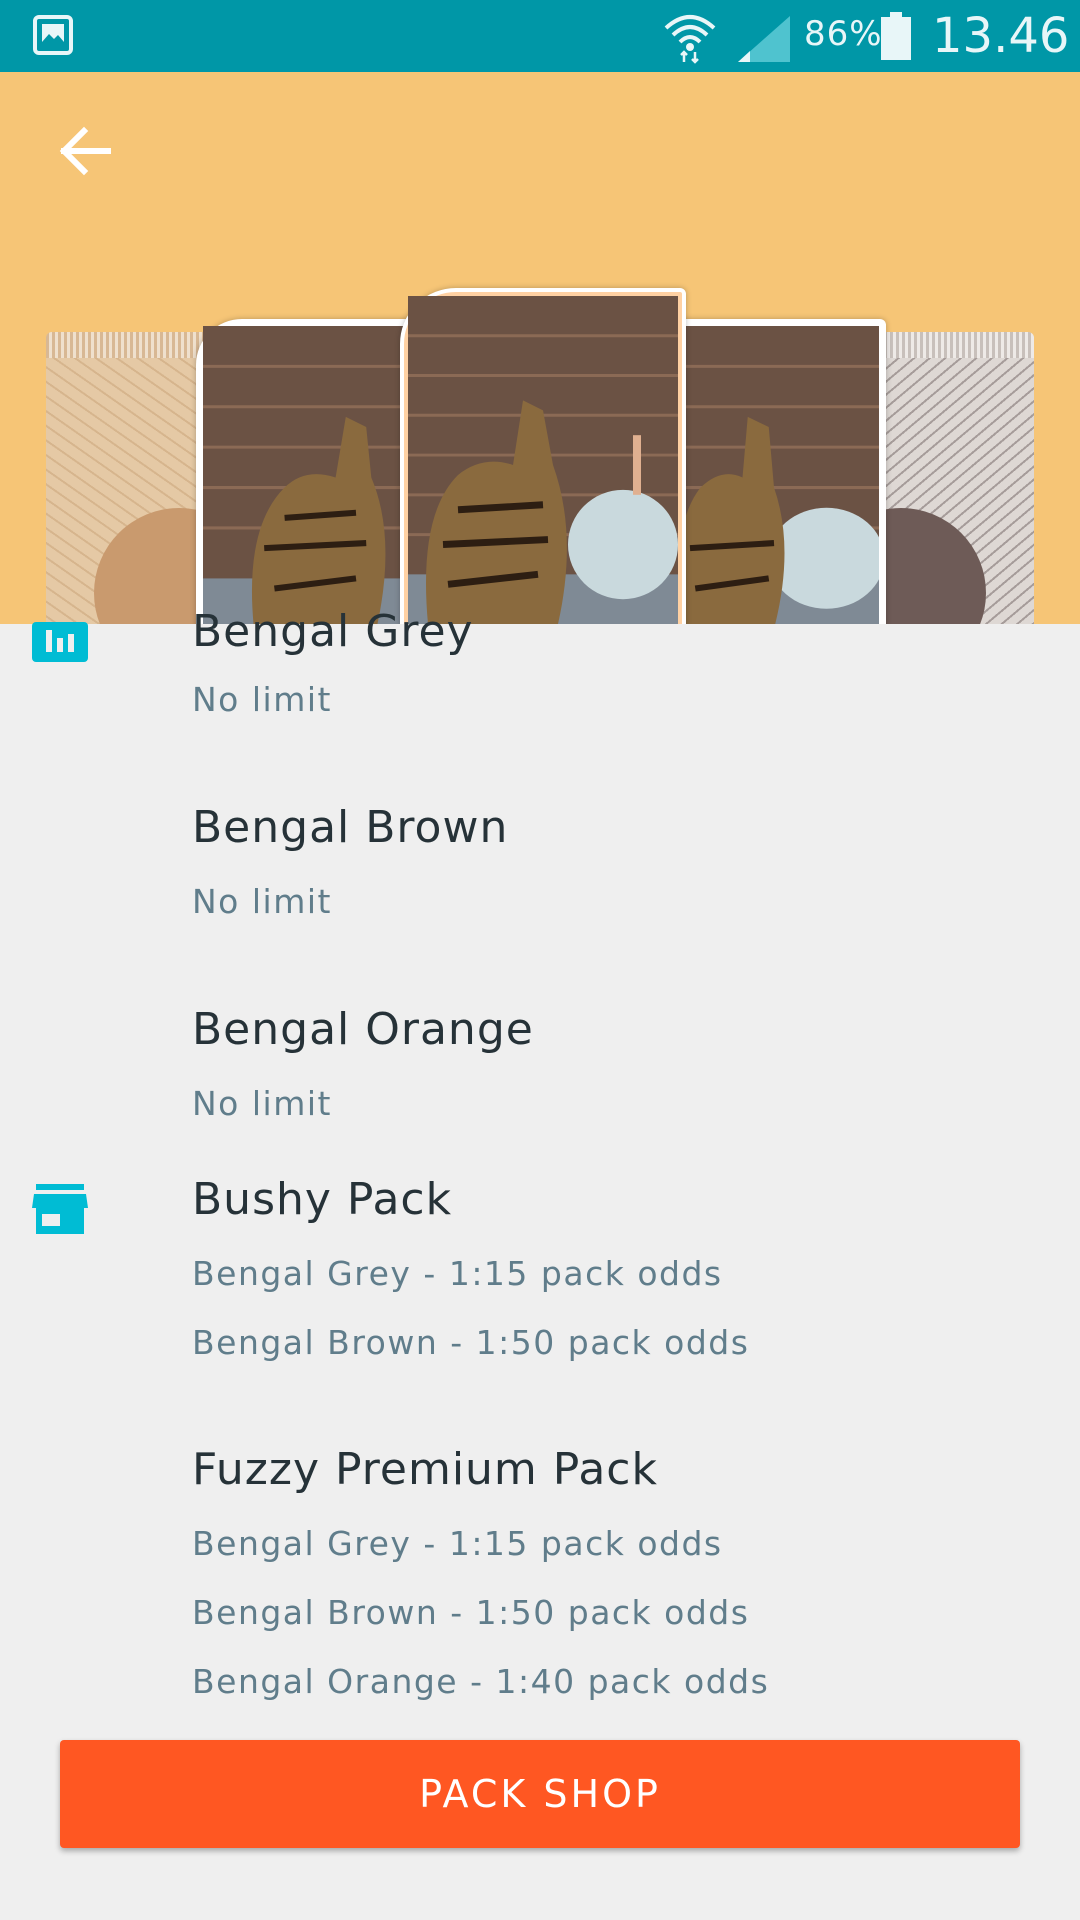 The image size is (1080, 1920). Describe the element at coordinates (774, 471) in the screenshot. I see `cat-card-brown` at that location.